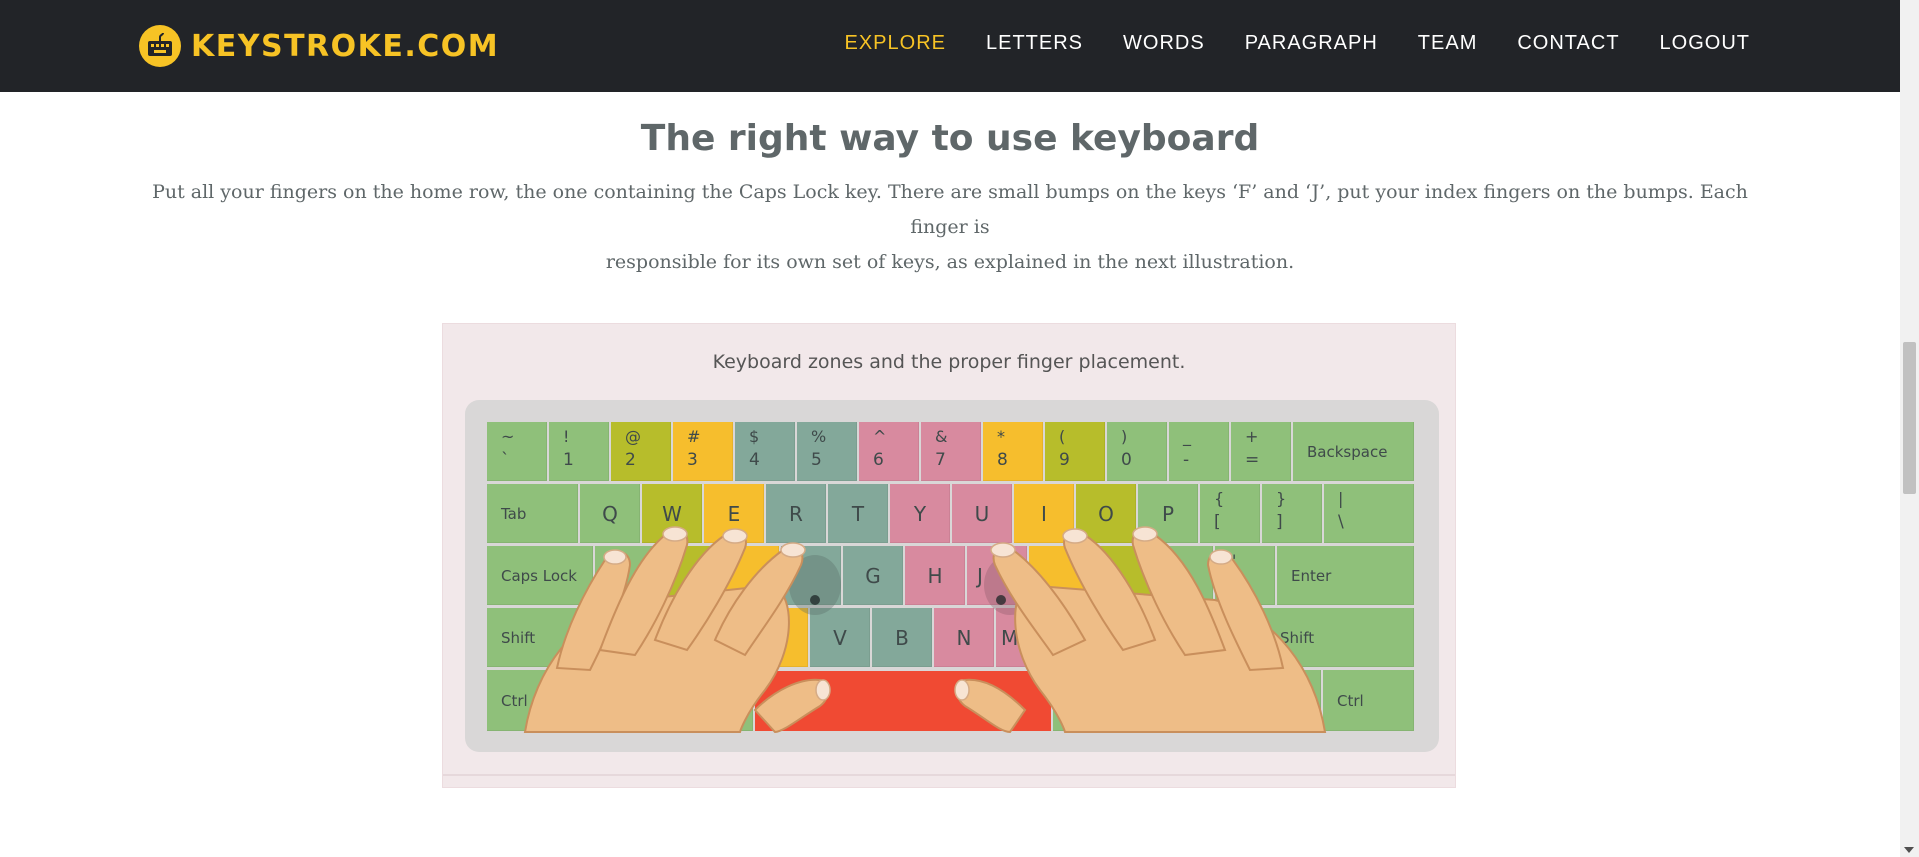 The height and width of the screenshot is (857, 1919). Describe the element at coordinates (889, 451) in the screenshot. I see `key-6: ^ 6` at that location.